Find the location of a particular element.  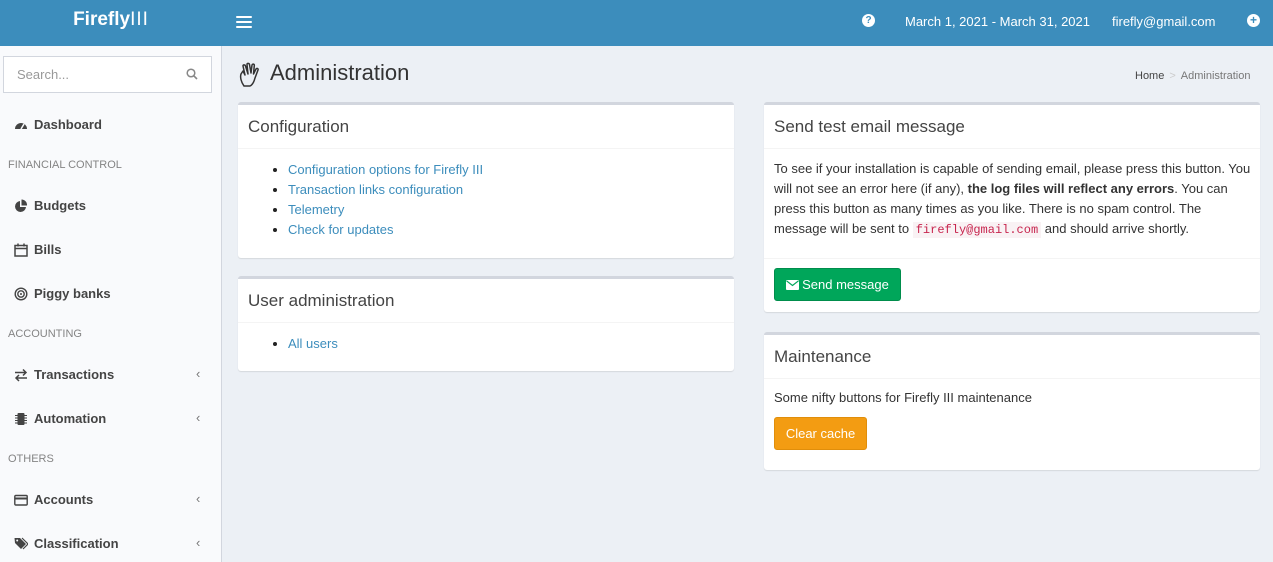

sidebar-search is located at coordinates (107, 74).